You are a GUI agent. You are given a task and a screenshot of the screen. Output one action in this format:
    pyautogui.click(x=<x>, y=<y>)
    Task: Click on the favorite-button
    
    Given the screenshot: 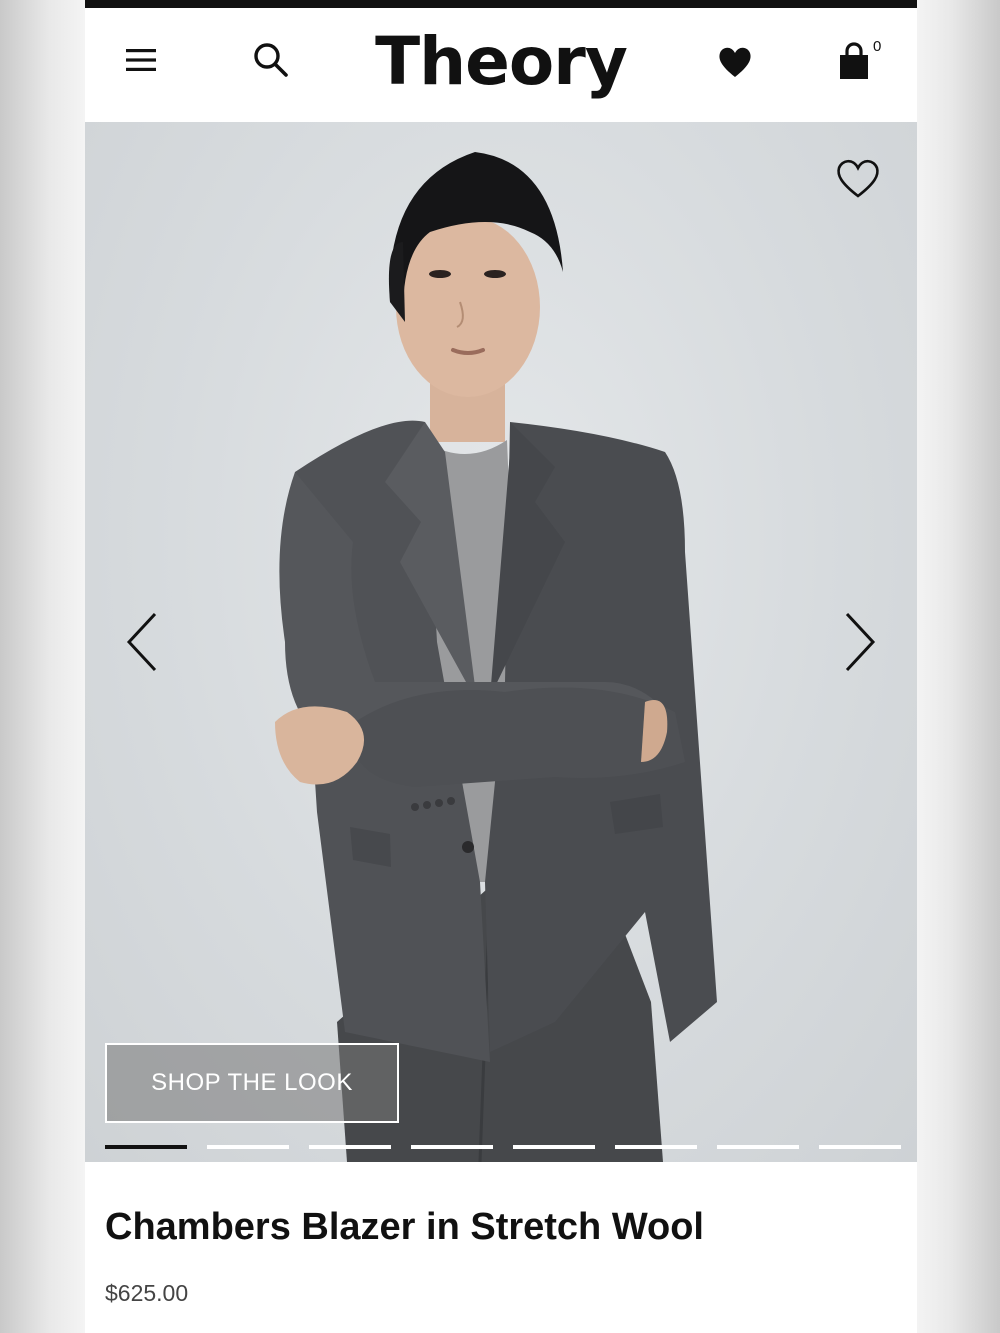 What is the action you would take?
    pyautogui.click(x=858, y=179)
    